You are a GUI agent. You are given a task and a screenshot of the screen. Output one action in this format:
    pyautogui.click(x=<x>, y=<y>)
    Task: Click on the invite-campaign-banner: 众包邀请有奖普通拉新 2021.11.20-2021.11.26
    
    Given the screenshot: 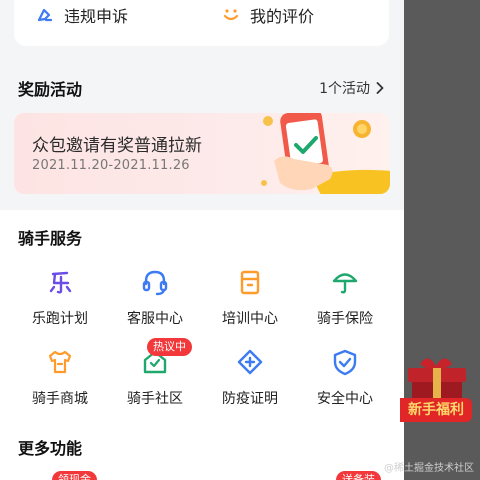 What is the action you would take?
    pyautogui.click(x=202, y=153)
    